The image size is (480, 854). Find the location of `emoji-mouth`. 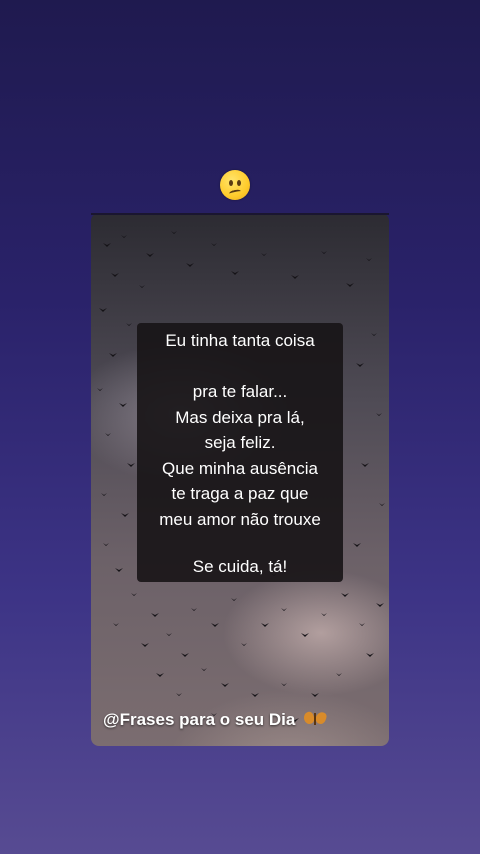

emoji-mouth is located at coordinates (235, 192).